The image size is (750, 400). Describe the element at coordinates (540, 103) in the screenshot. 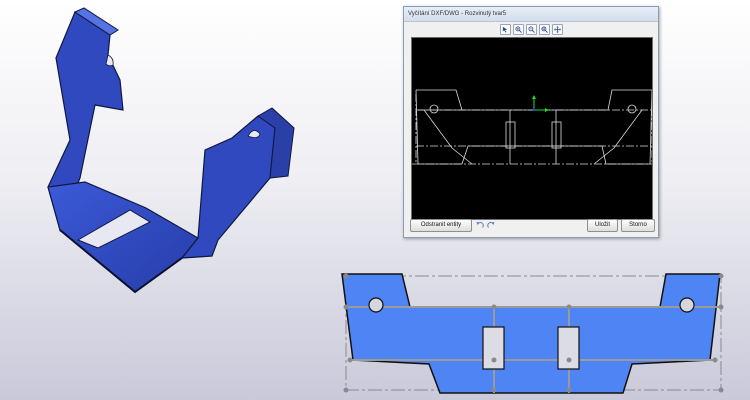

I see `origin-axis-icon` at that location.